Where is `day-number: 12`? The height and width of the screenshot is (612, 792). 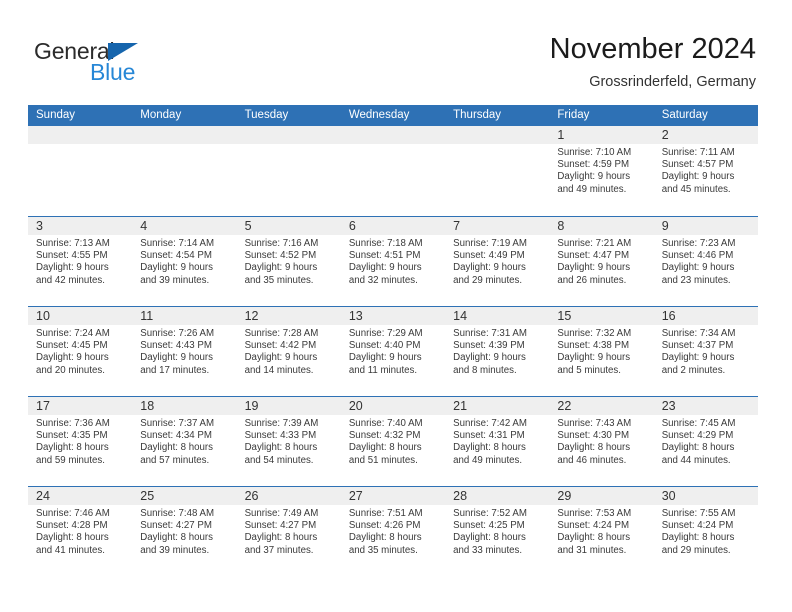 day-number: 12 is located at coordinates (251, 316).